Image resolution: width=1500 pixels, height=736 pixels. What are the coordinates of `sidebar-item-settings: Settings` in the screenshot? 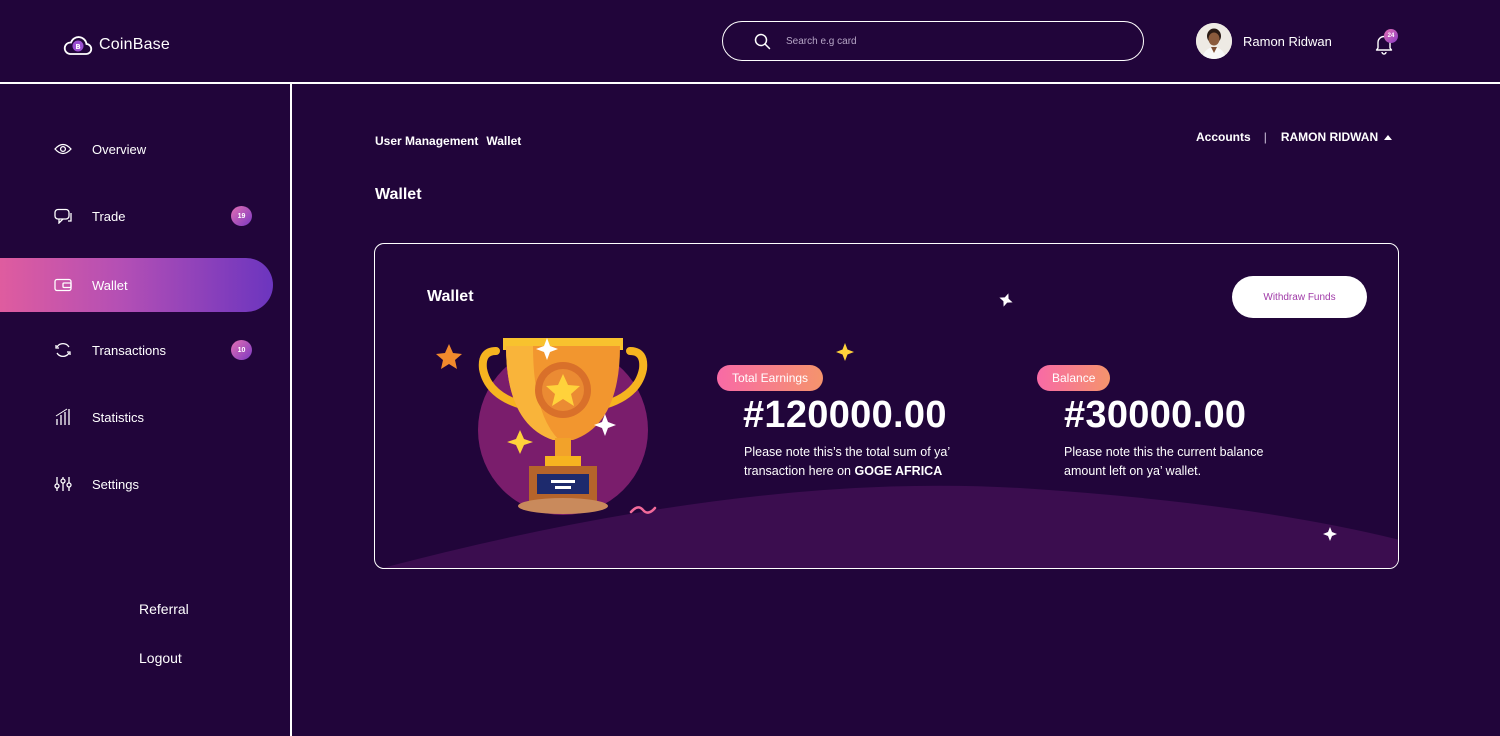 It's located at (136, 484).